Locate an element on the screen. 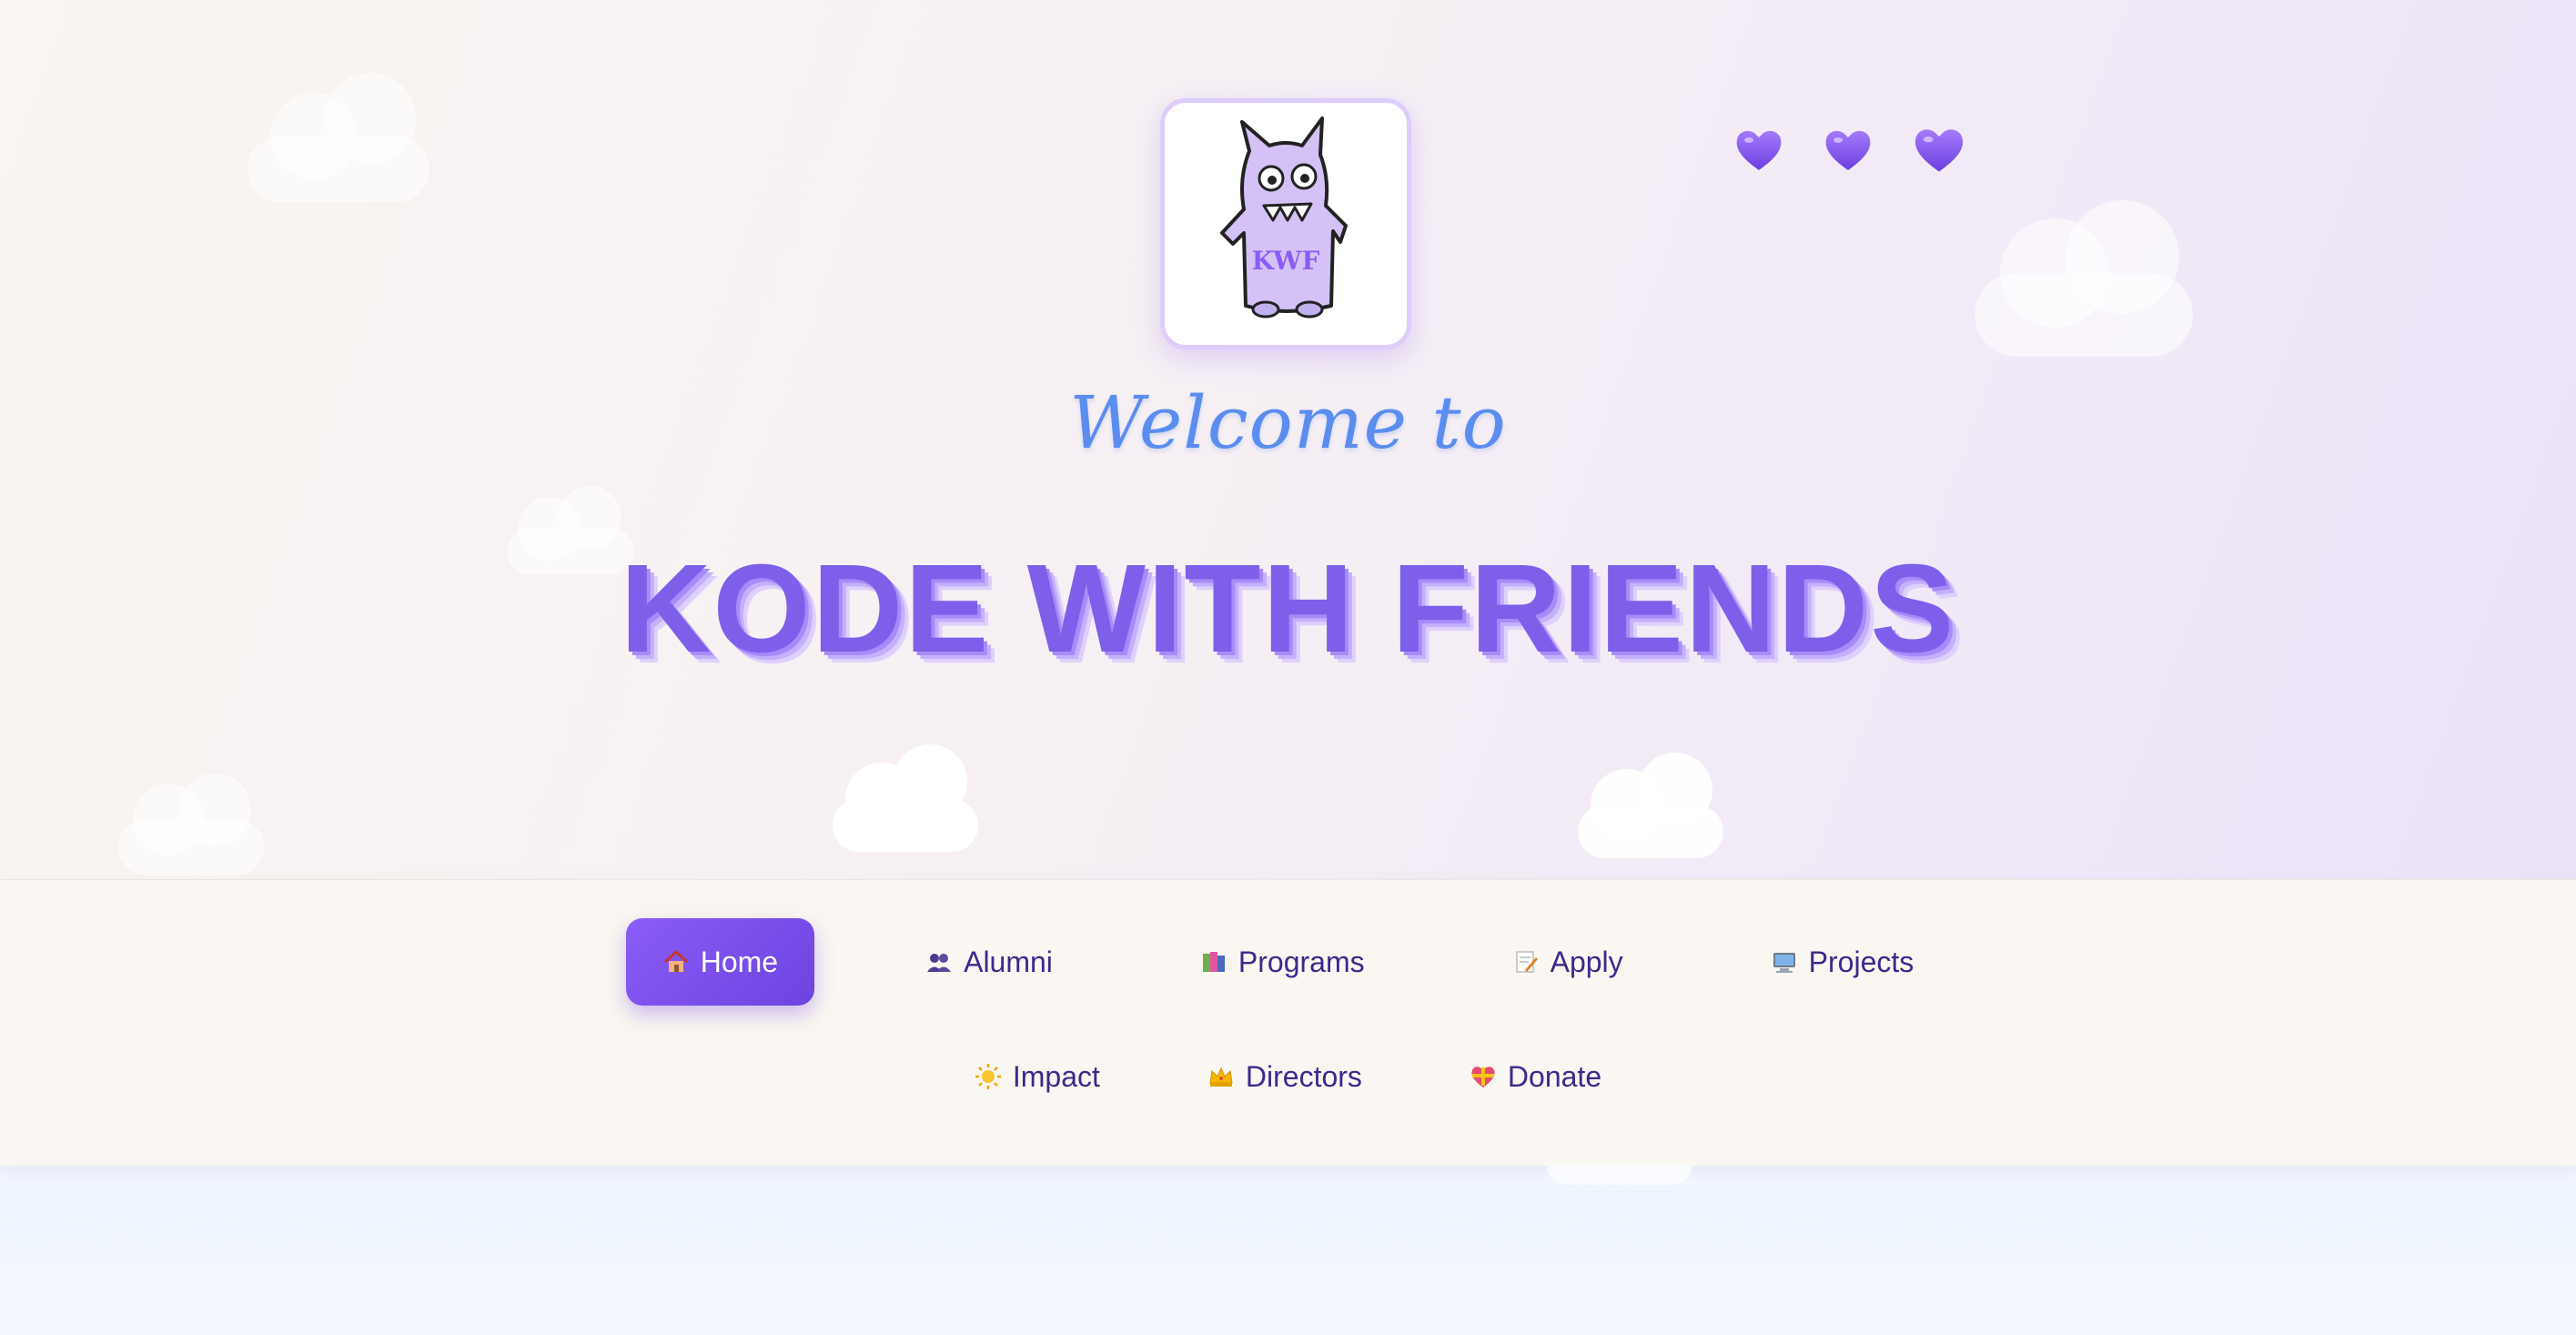 The height and width of the screenshot is (1335, 2576). nav-item-impact: Impact is located at coordinates (1037, 1076).